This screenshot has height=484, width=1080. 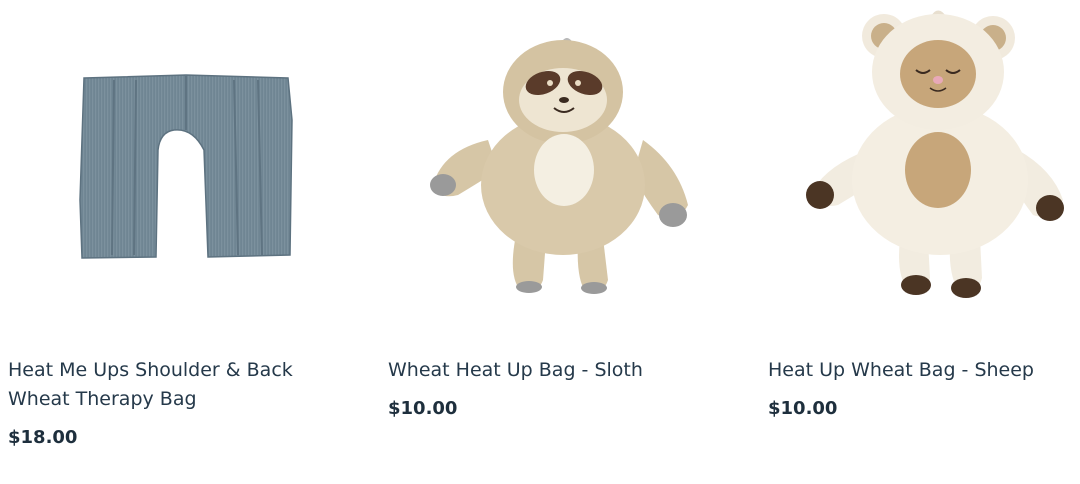 I want to click on shoulder-wrap-image, so click(x=186, y=166).